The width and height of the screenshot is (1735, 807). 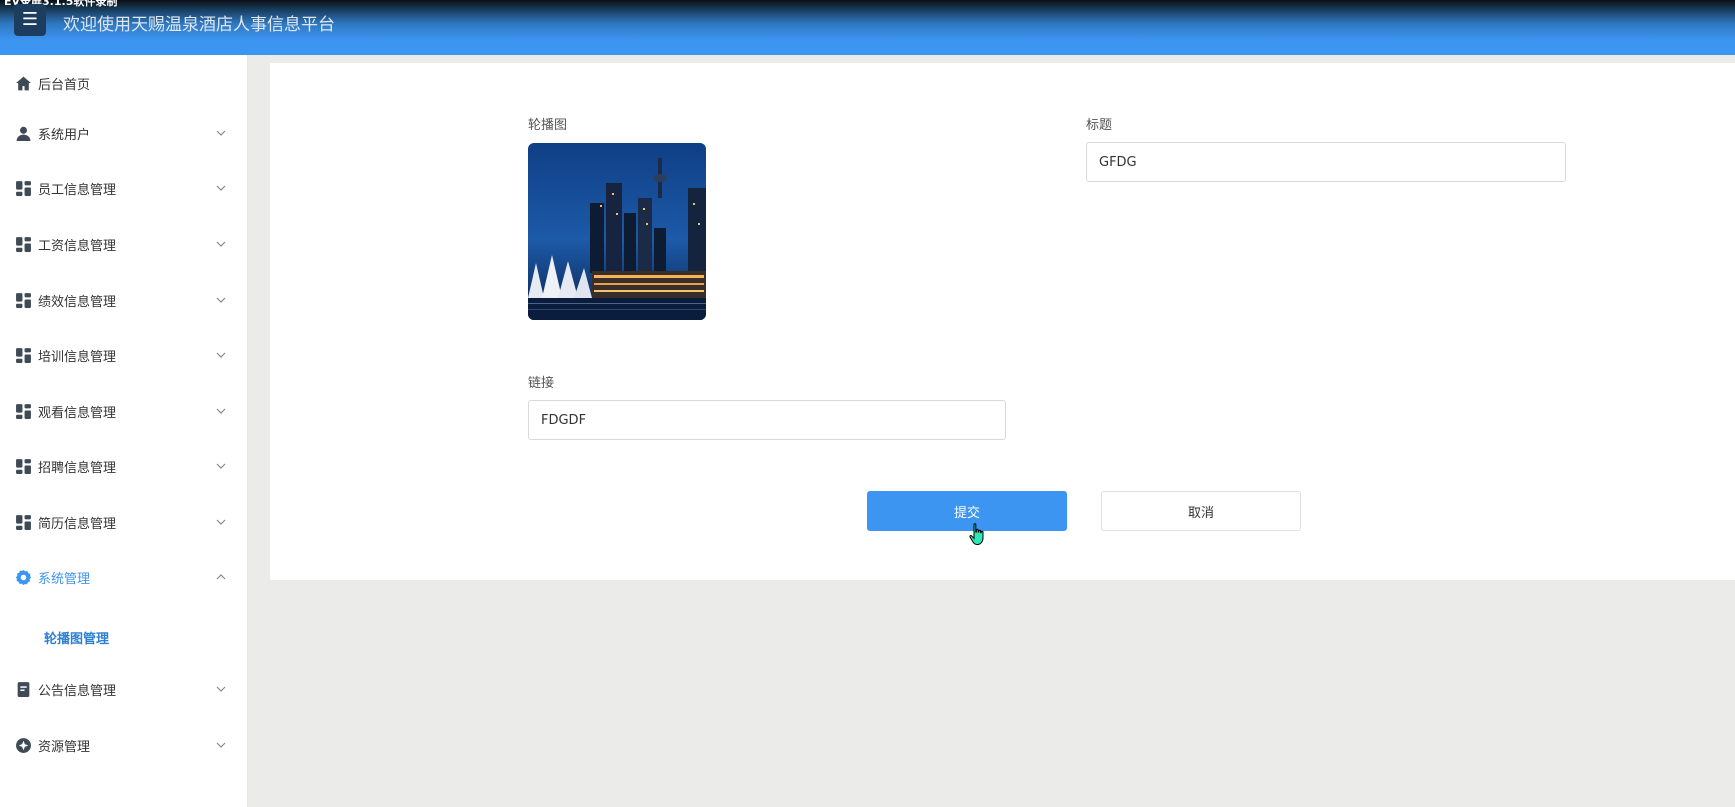 What do you see at coordinates (124, 300) in the screenshot?
I see `sidebar-item-performance-info: 绩效信息管理` at bounding box center [124, 300].